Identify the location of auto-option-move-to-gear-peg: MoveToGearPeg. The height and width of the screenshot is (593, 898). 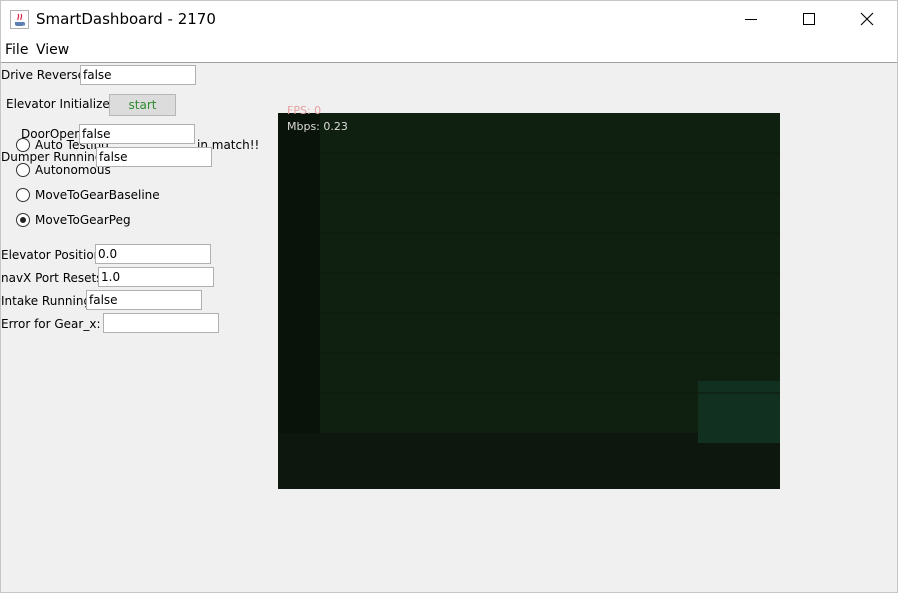
(83, 220).